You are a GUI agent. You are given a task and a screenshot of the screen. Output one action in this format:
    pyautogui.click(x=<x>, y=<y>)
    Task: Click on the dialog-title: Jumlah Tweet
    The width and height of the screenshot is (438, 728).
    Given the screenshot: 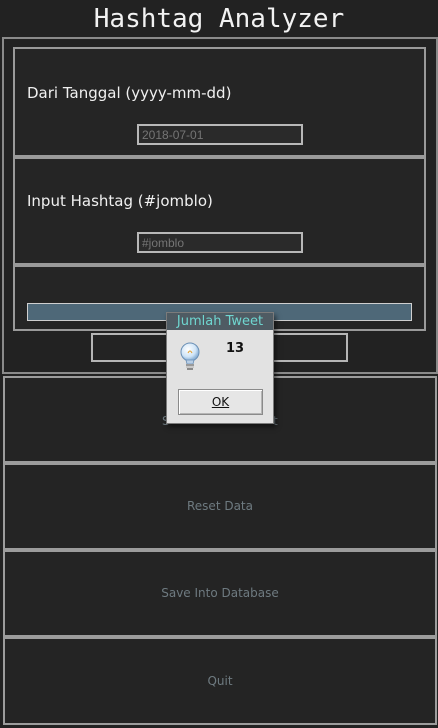 What is the action you would take?
    pyautogui.click(x=220, y=321)
    